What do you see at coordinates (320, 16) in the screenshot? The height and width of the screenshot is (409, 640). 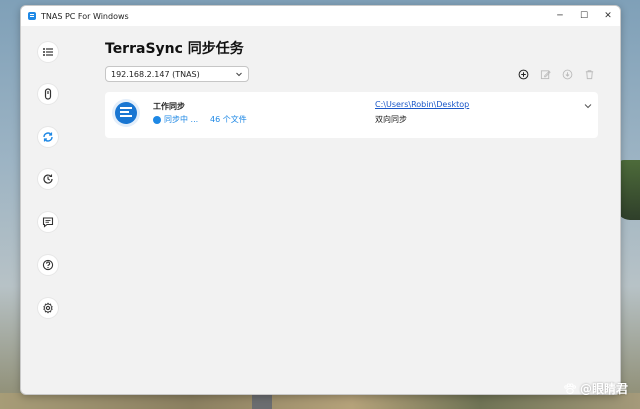 I see `title-bar: TNAS PC For Windows ─ ☐ ✕` at bounding box center [320, 16].